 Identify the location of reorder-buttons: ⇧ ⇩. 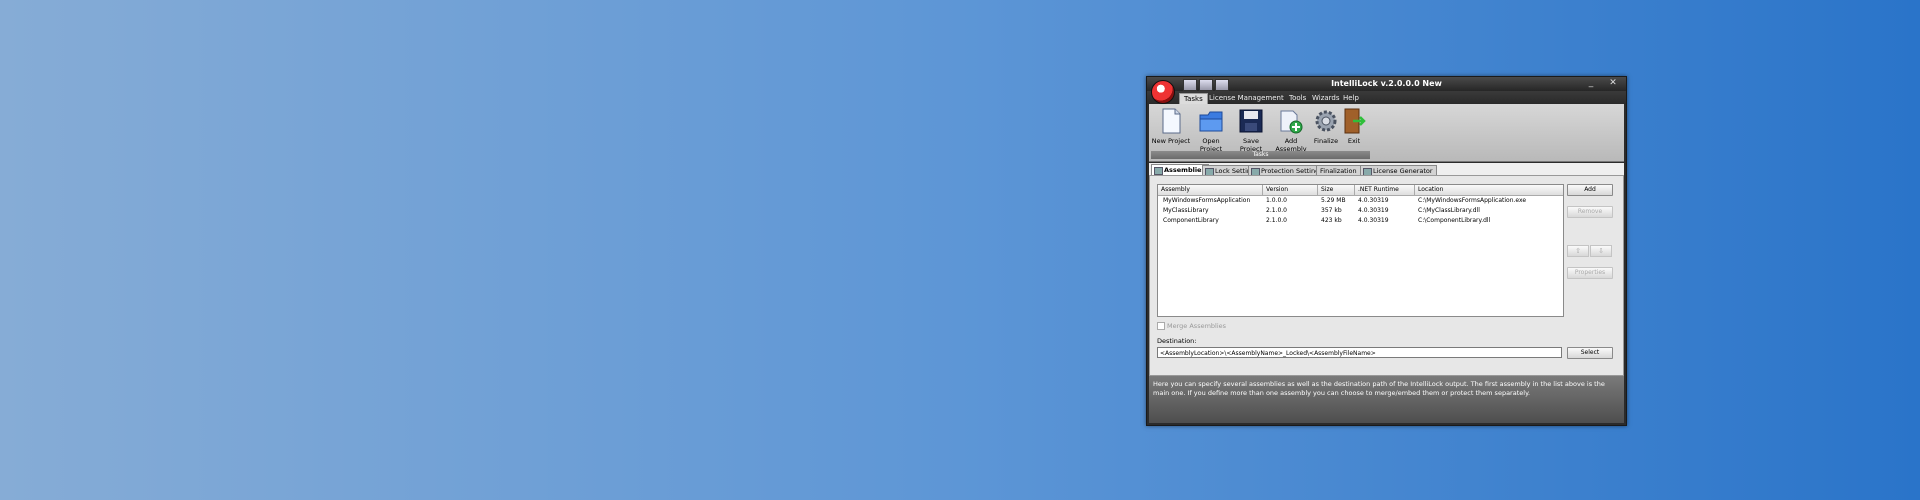
(1589, 251).